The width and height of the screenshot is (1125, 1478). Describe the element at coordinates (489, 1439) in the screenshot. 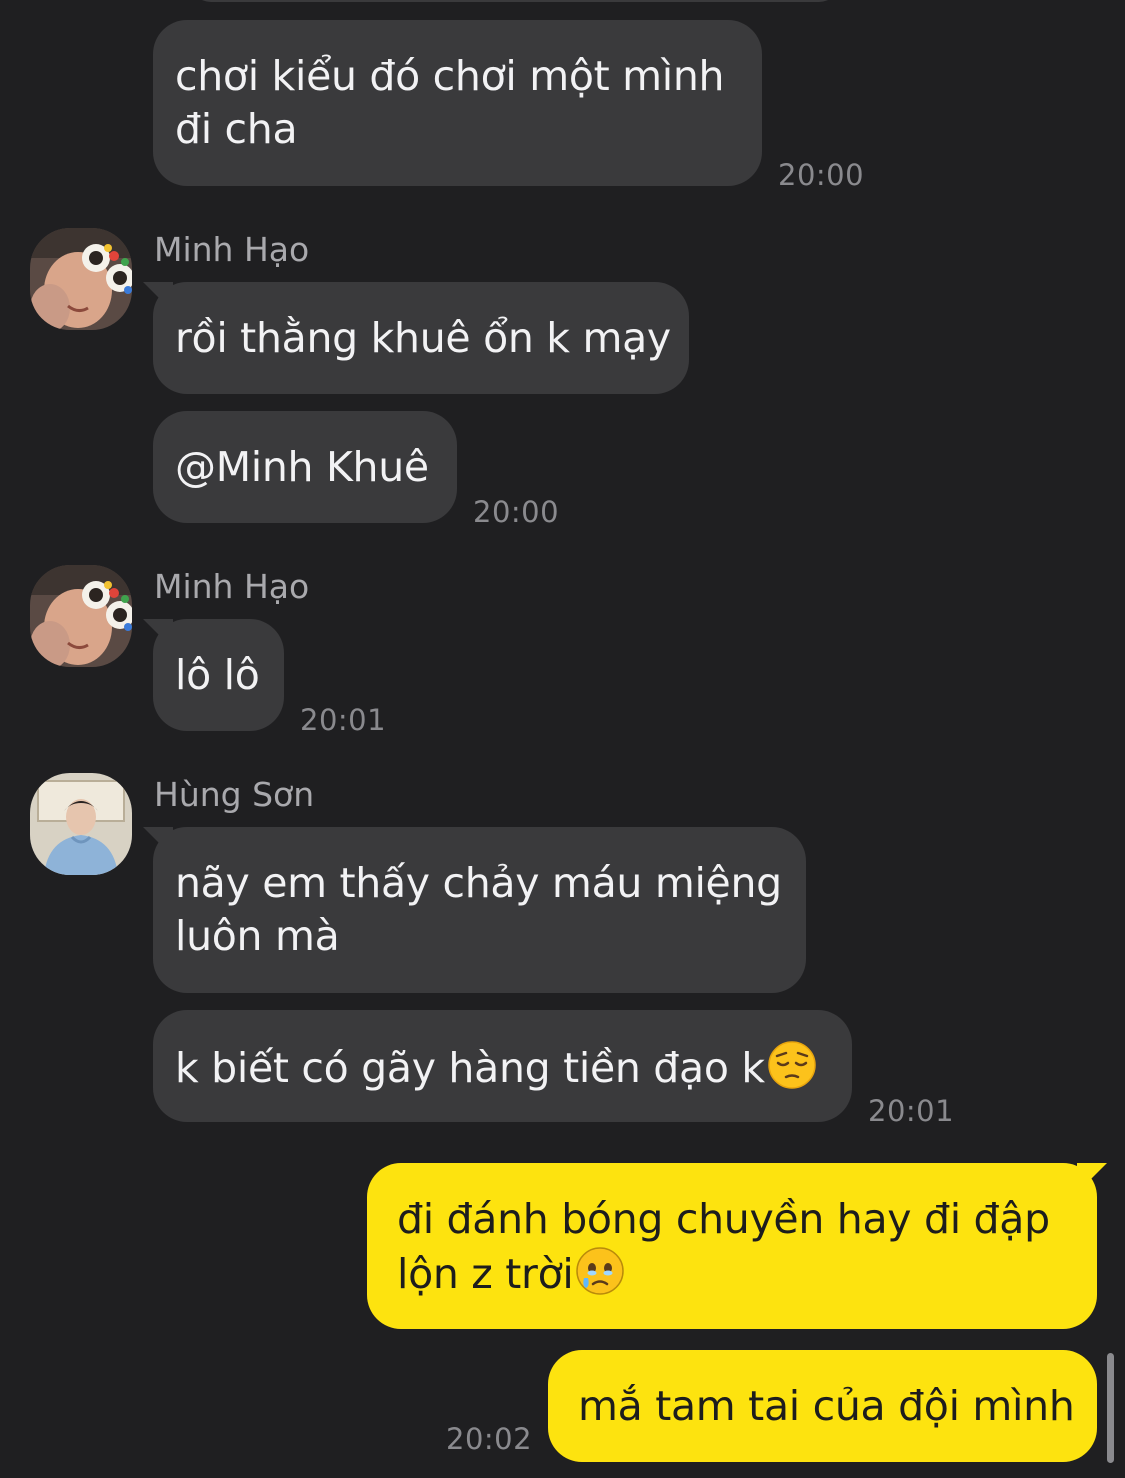

I see `message-timestamp: 20:02` at that location.